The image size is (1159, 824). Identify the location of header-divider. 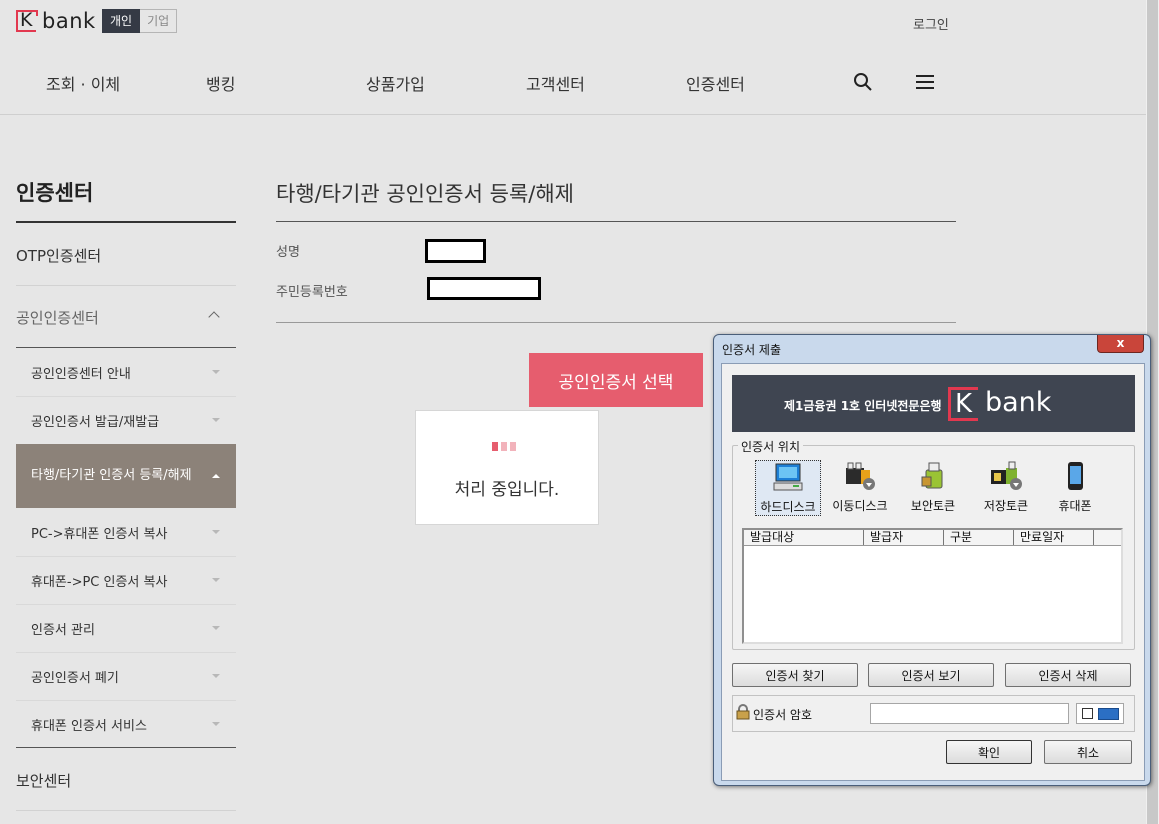
(573, 114).